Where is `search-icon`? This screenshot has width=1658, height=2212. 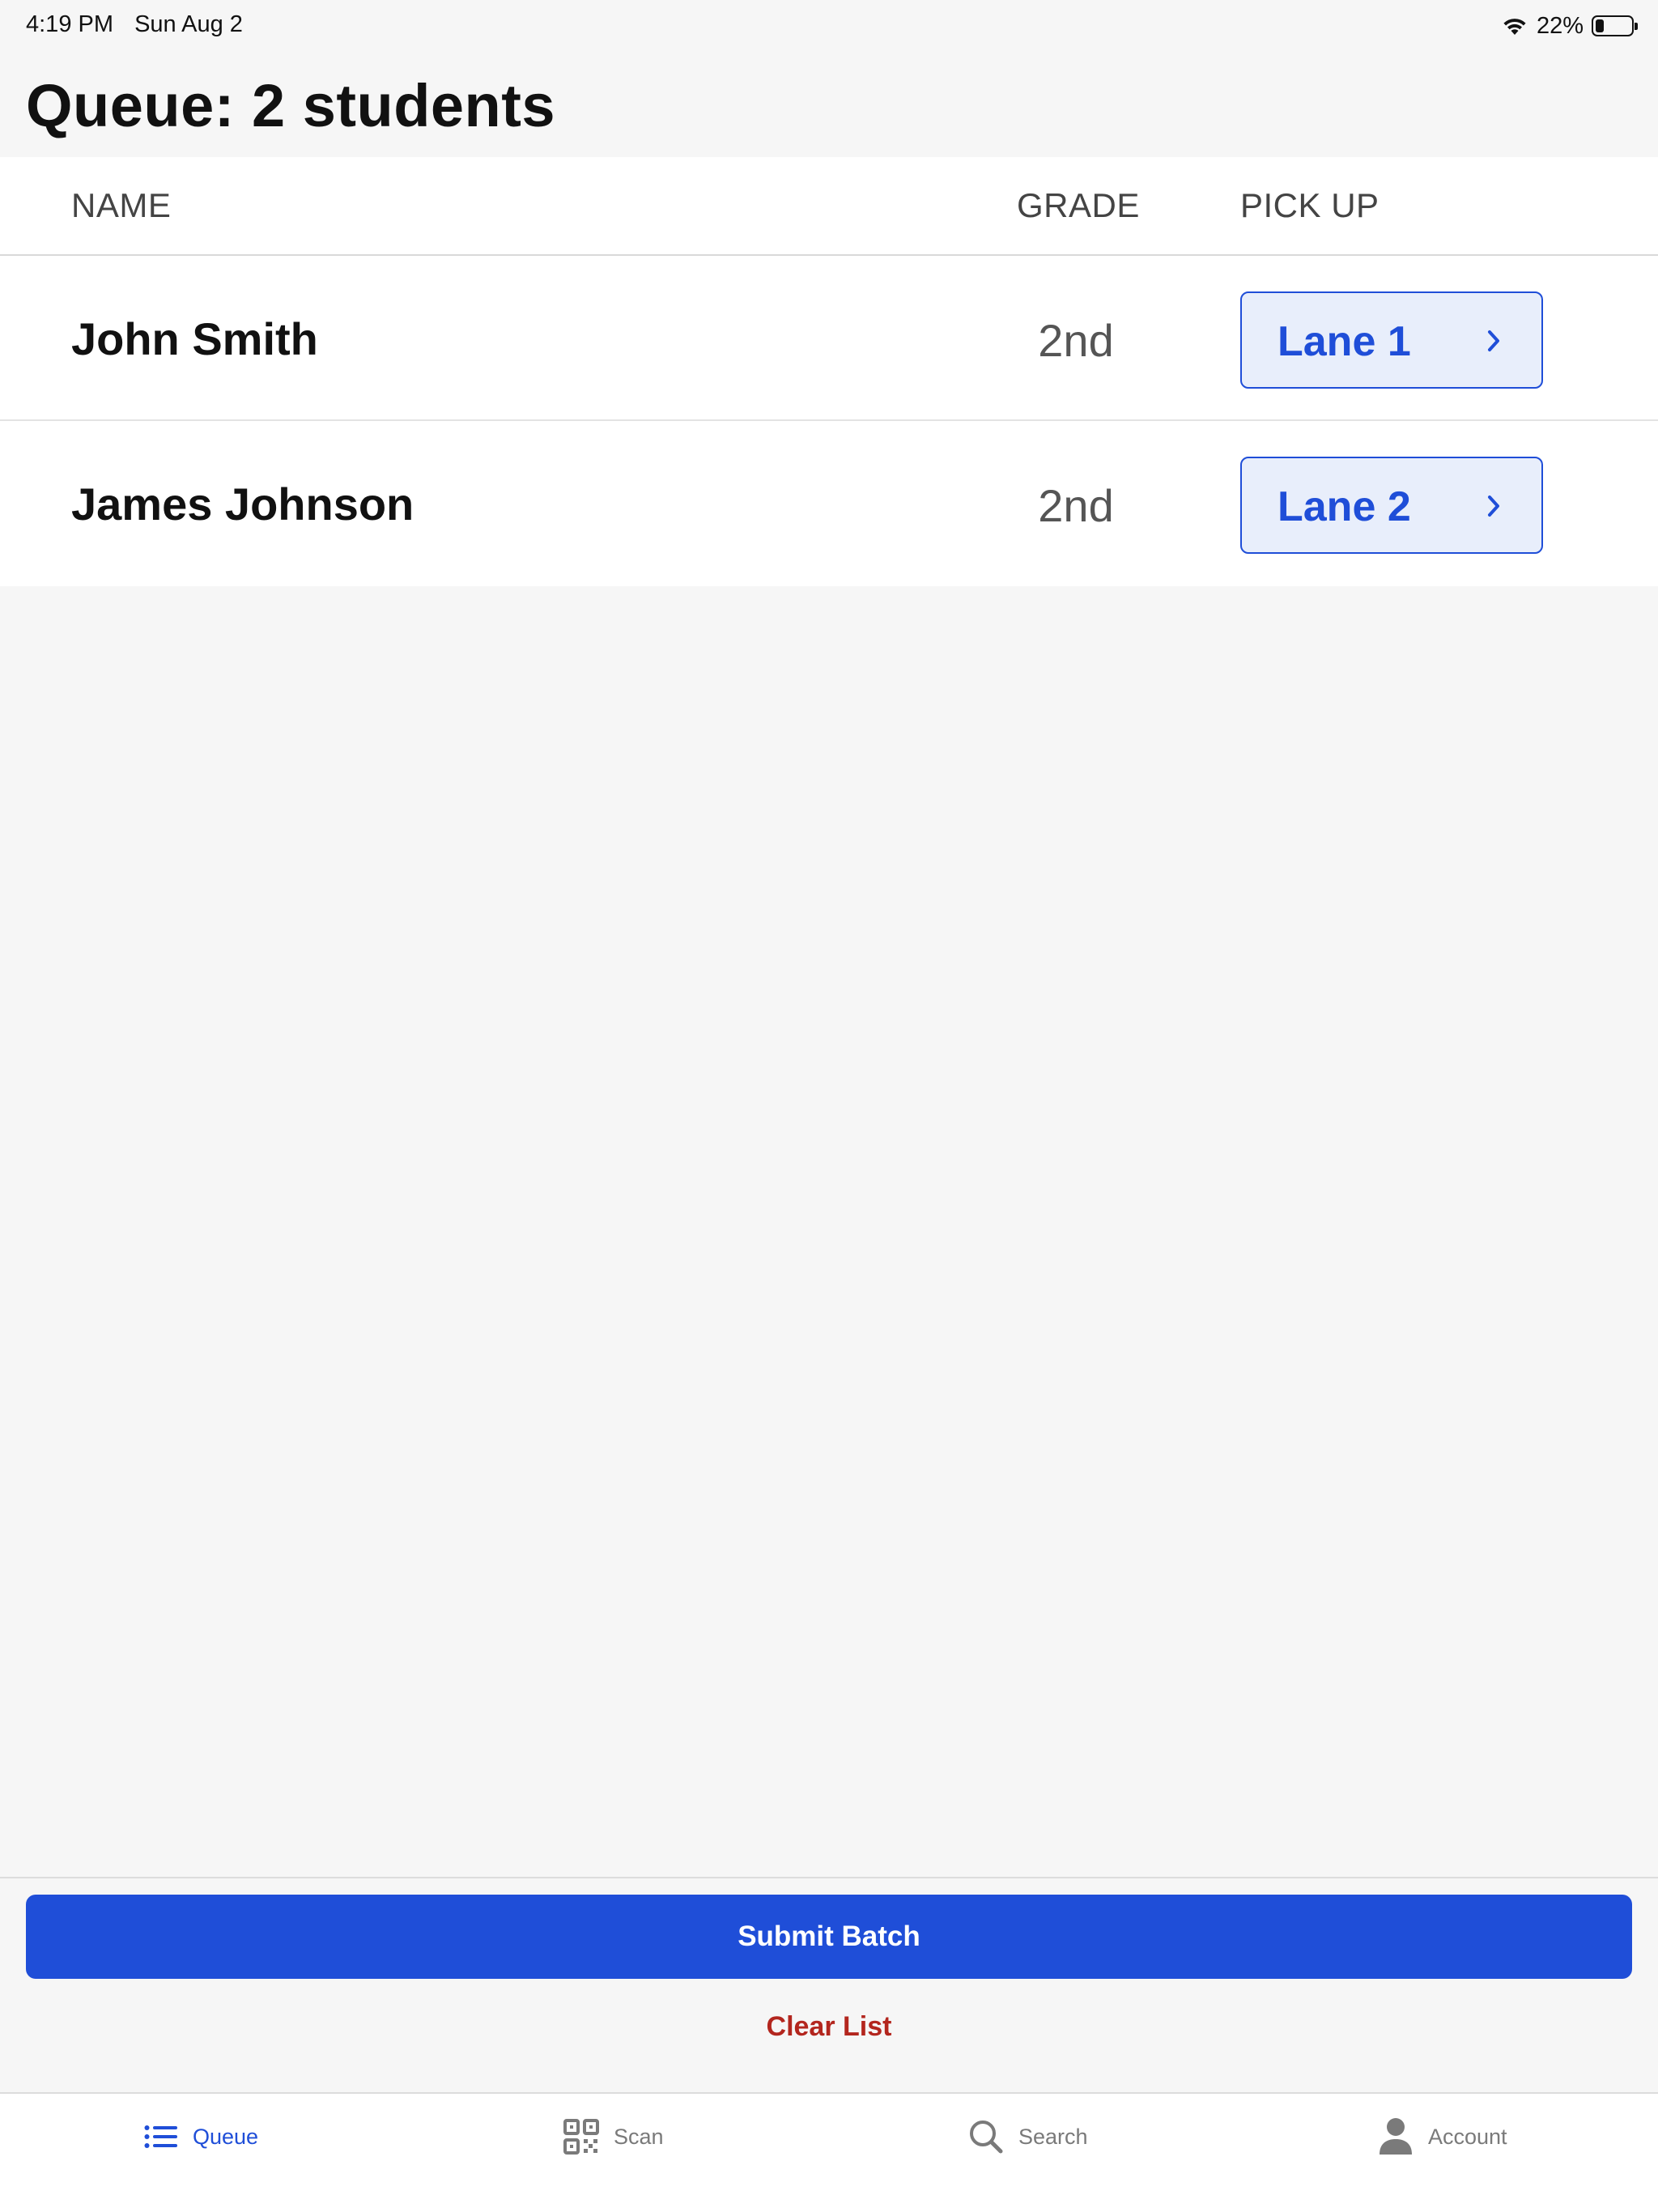
search-icon is located at coordinates (986, 2137).